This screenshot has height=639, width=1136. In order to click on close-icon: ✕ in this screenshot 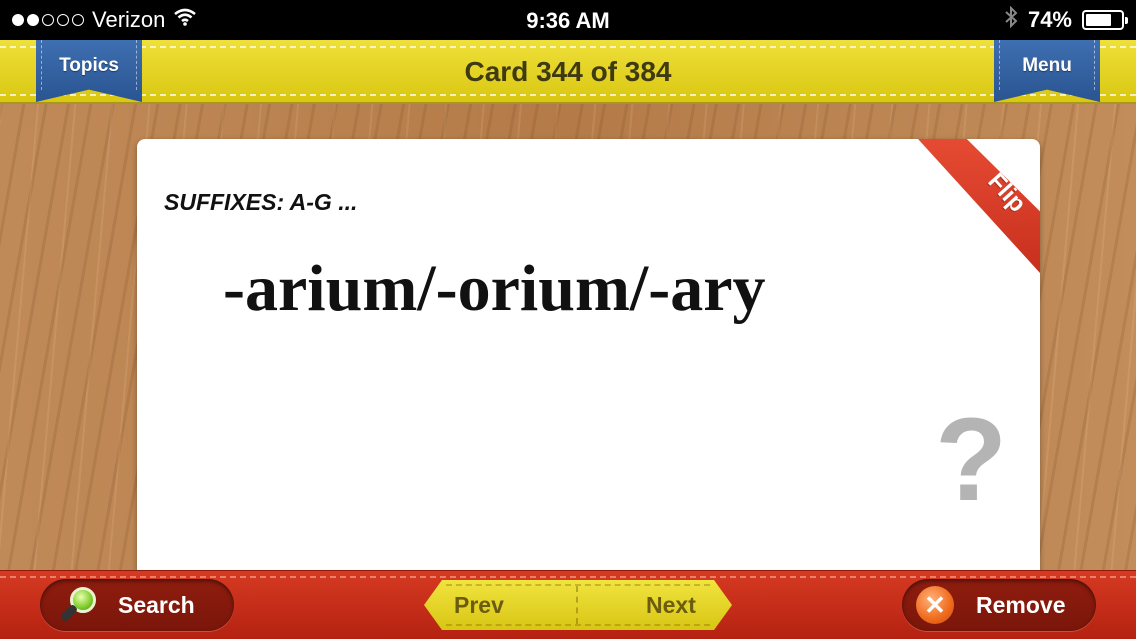, I will do `click(935, 605)`.